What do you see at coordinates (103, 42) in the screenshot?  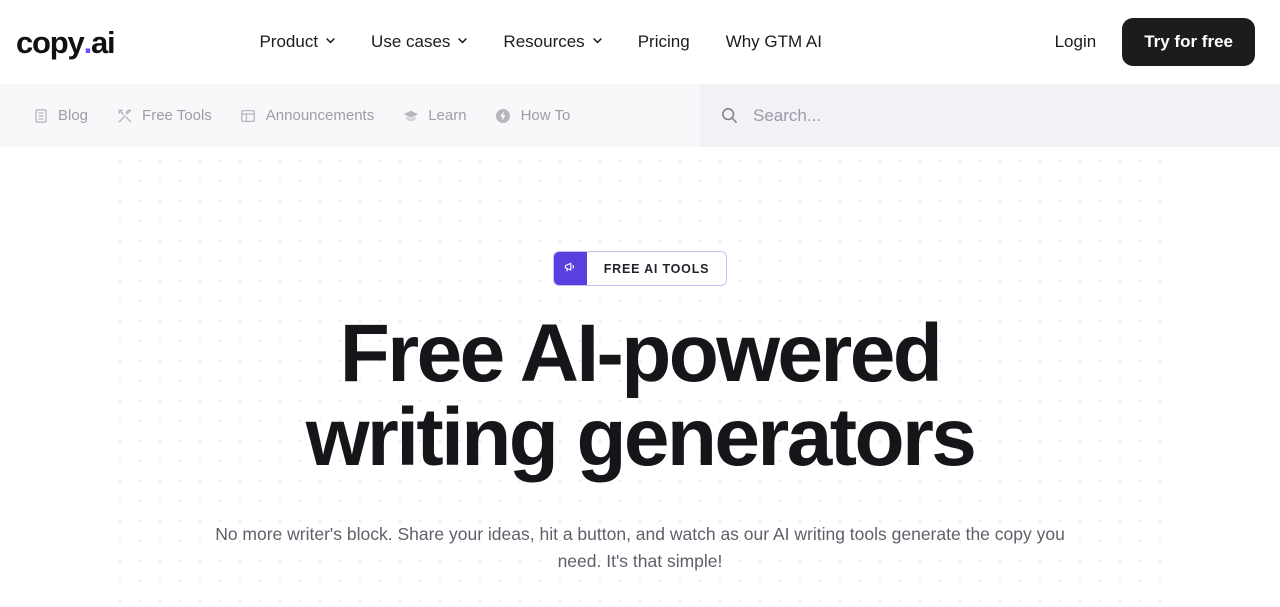 I see `logo-suffix: ai` at bounding box center [103, 42].